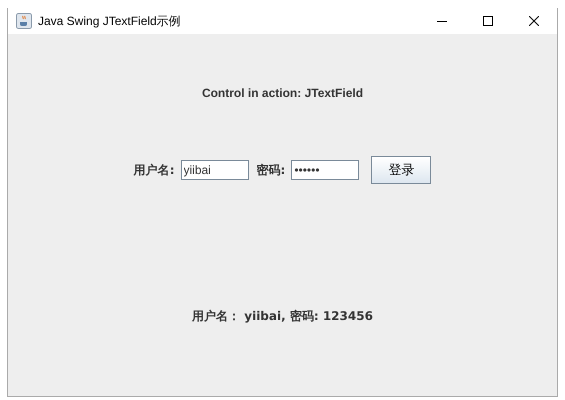 Image resolution: width=565 pixels, height=400 pixels. I want to click on password-label: 密码:, so click(271, 170).